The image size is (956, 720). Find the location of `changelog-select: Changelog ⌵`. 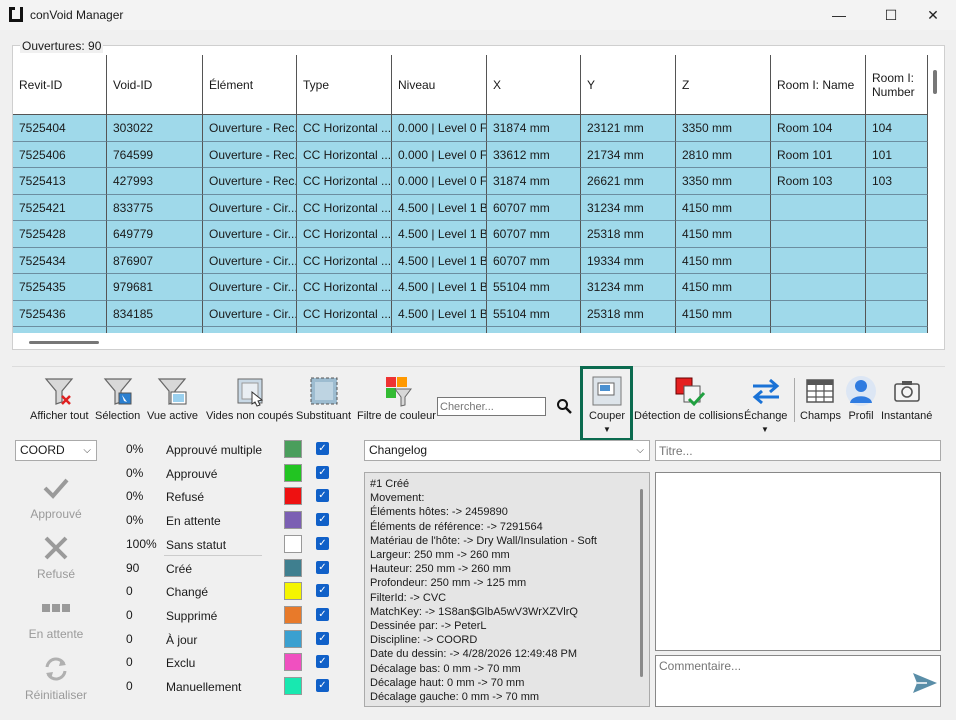

changelog-select: Changelog ⌵ is located at coordinates (507, 450).